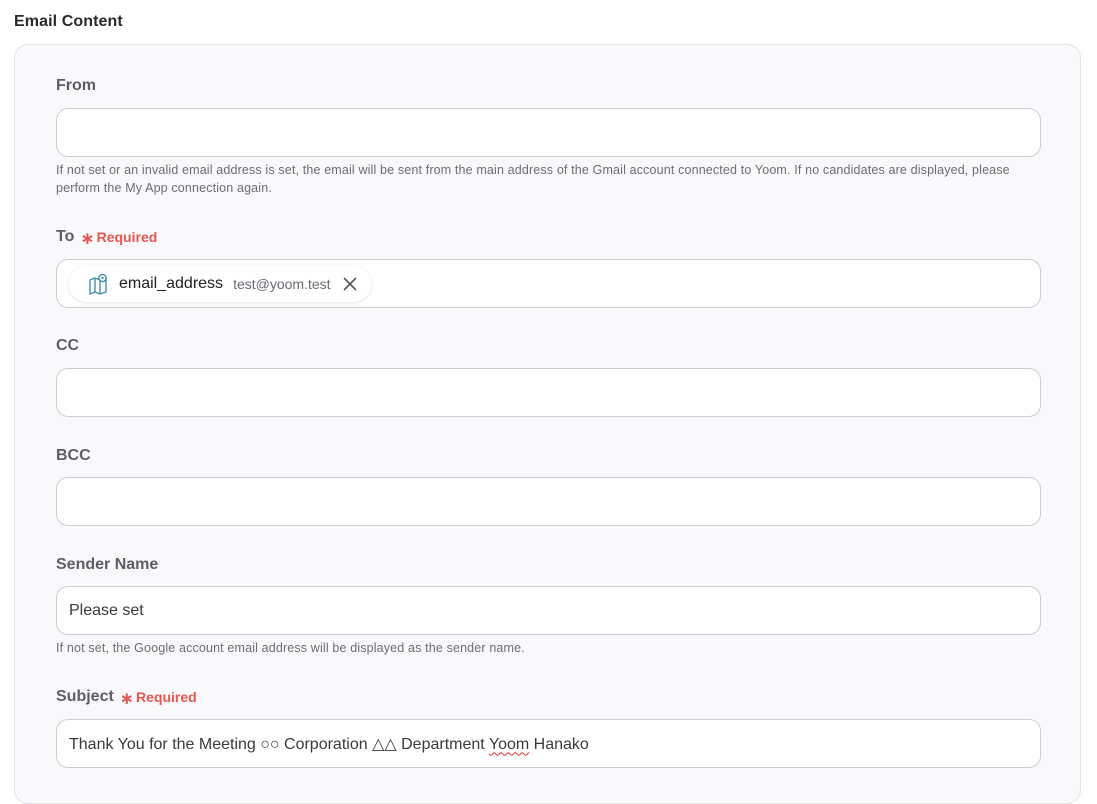 The image size is (1097, 804). What do you see at coordinates (548, 610) in the screenshot?
I see `sender-name-input: Please set` at bounding box center [548, 610].